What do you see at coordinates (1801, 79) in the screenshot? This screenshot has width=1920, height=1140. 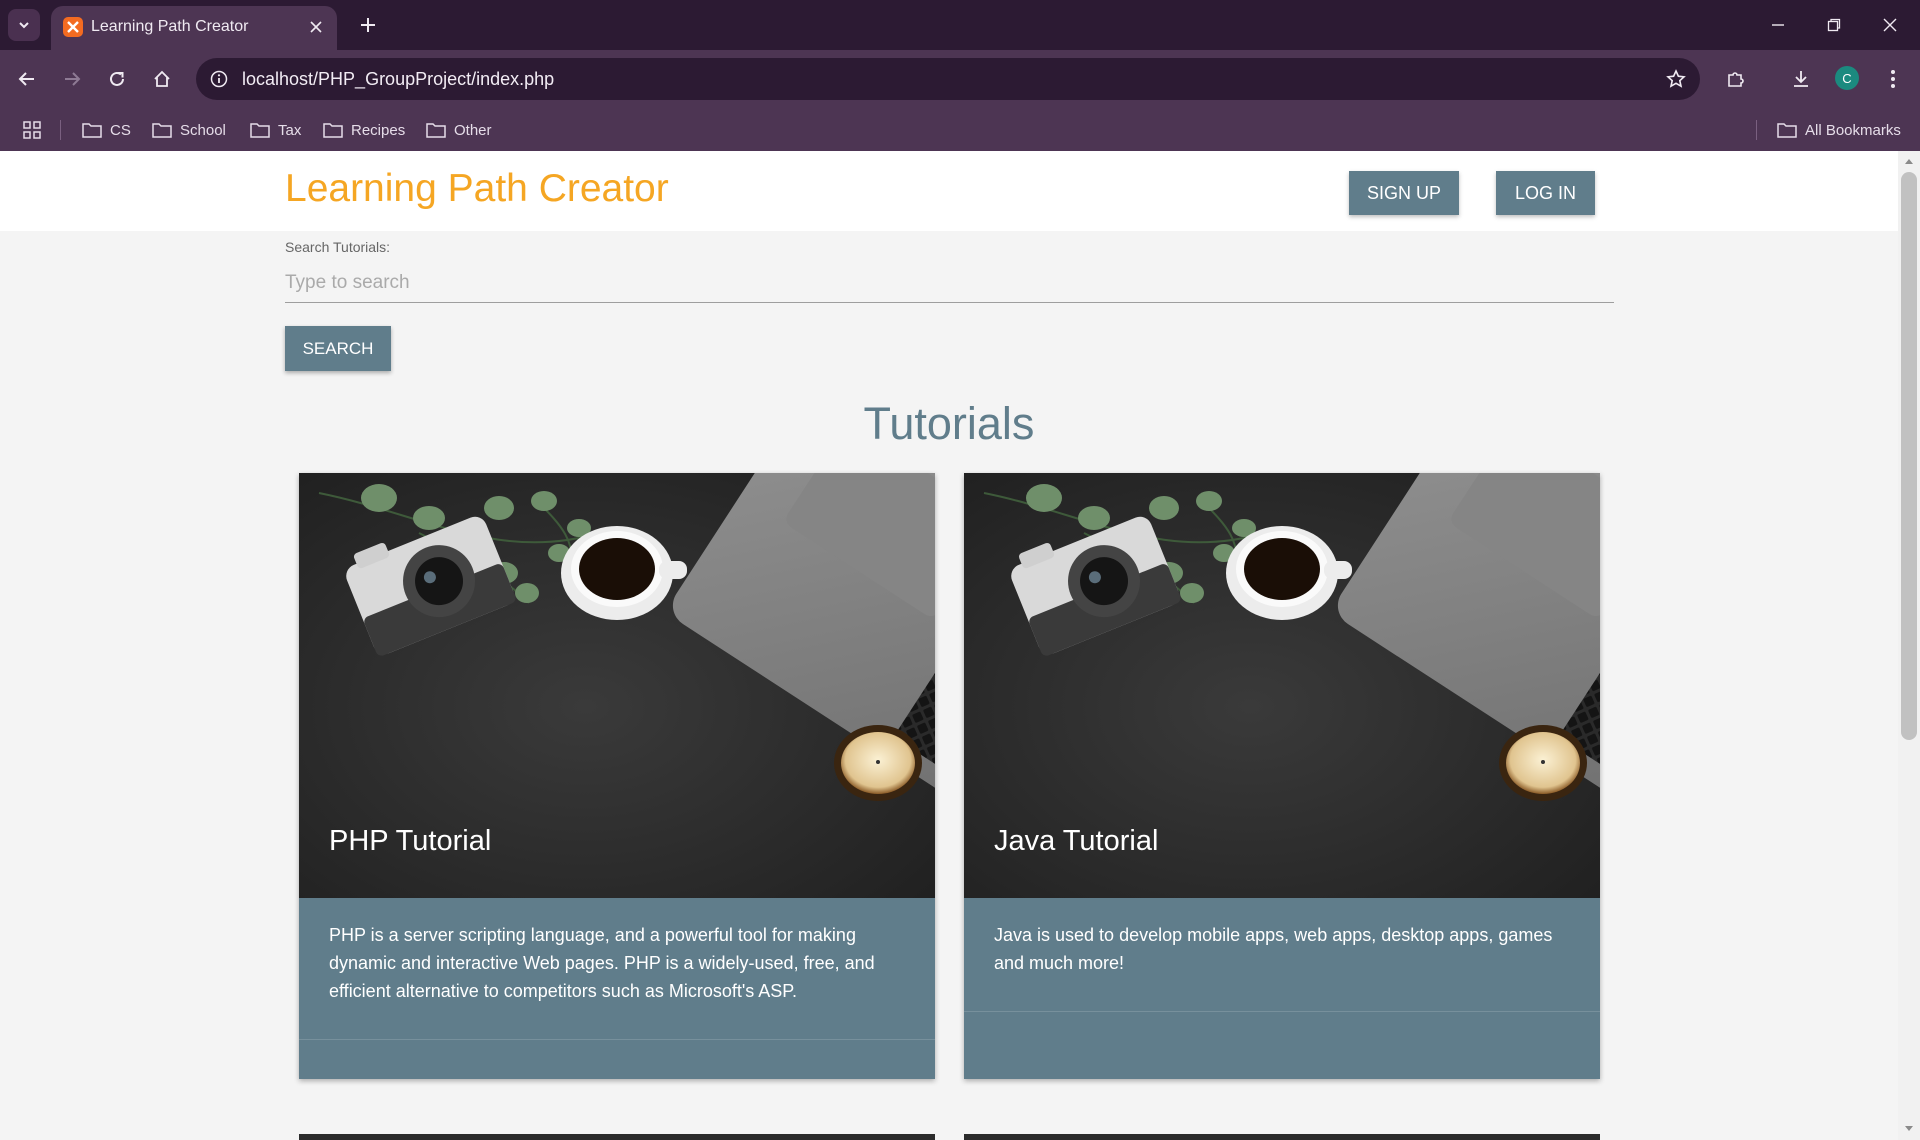 I see `download-icon` at bounding box center [1801, 79].